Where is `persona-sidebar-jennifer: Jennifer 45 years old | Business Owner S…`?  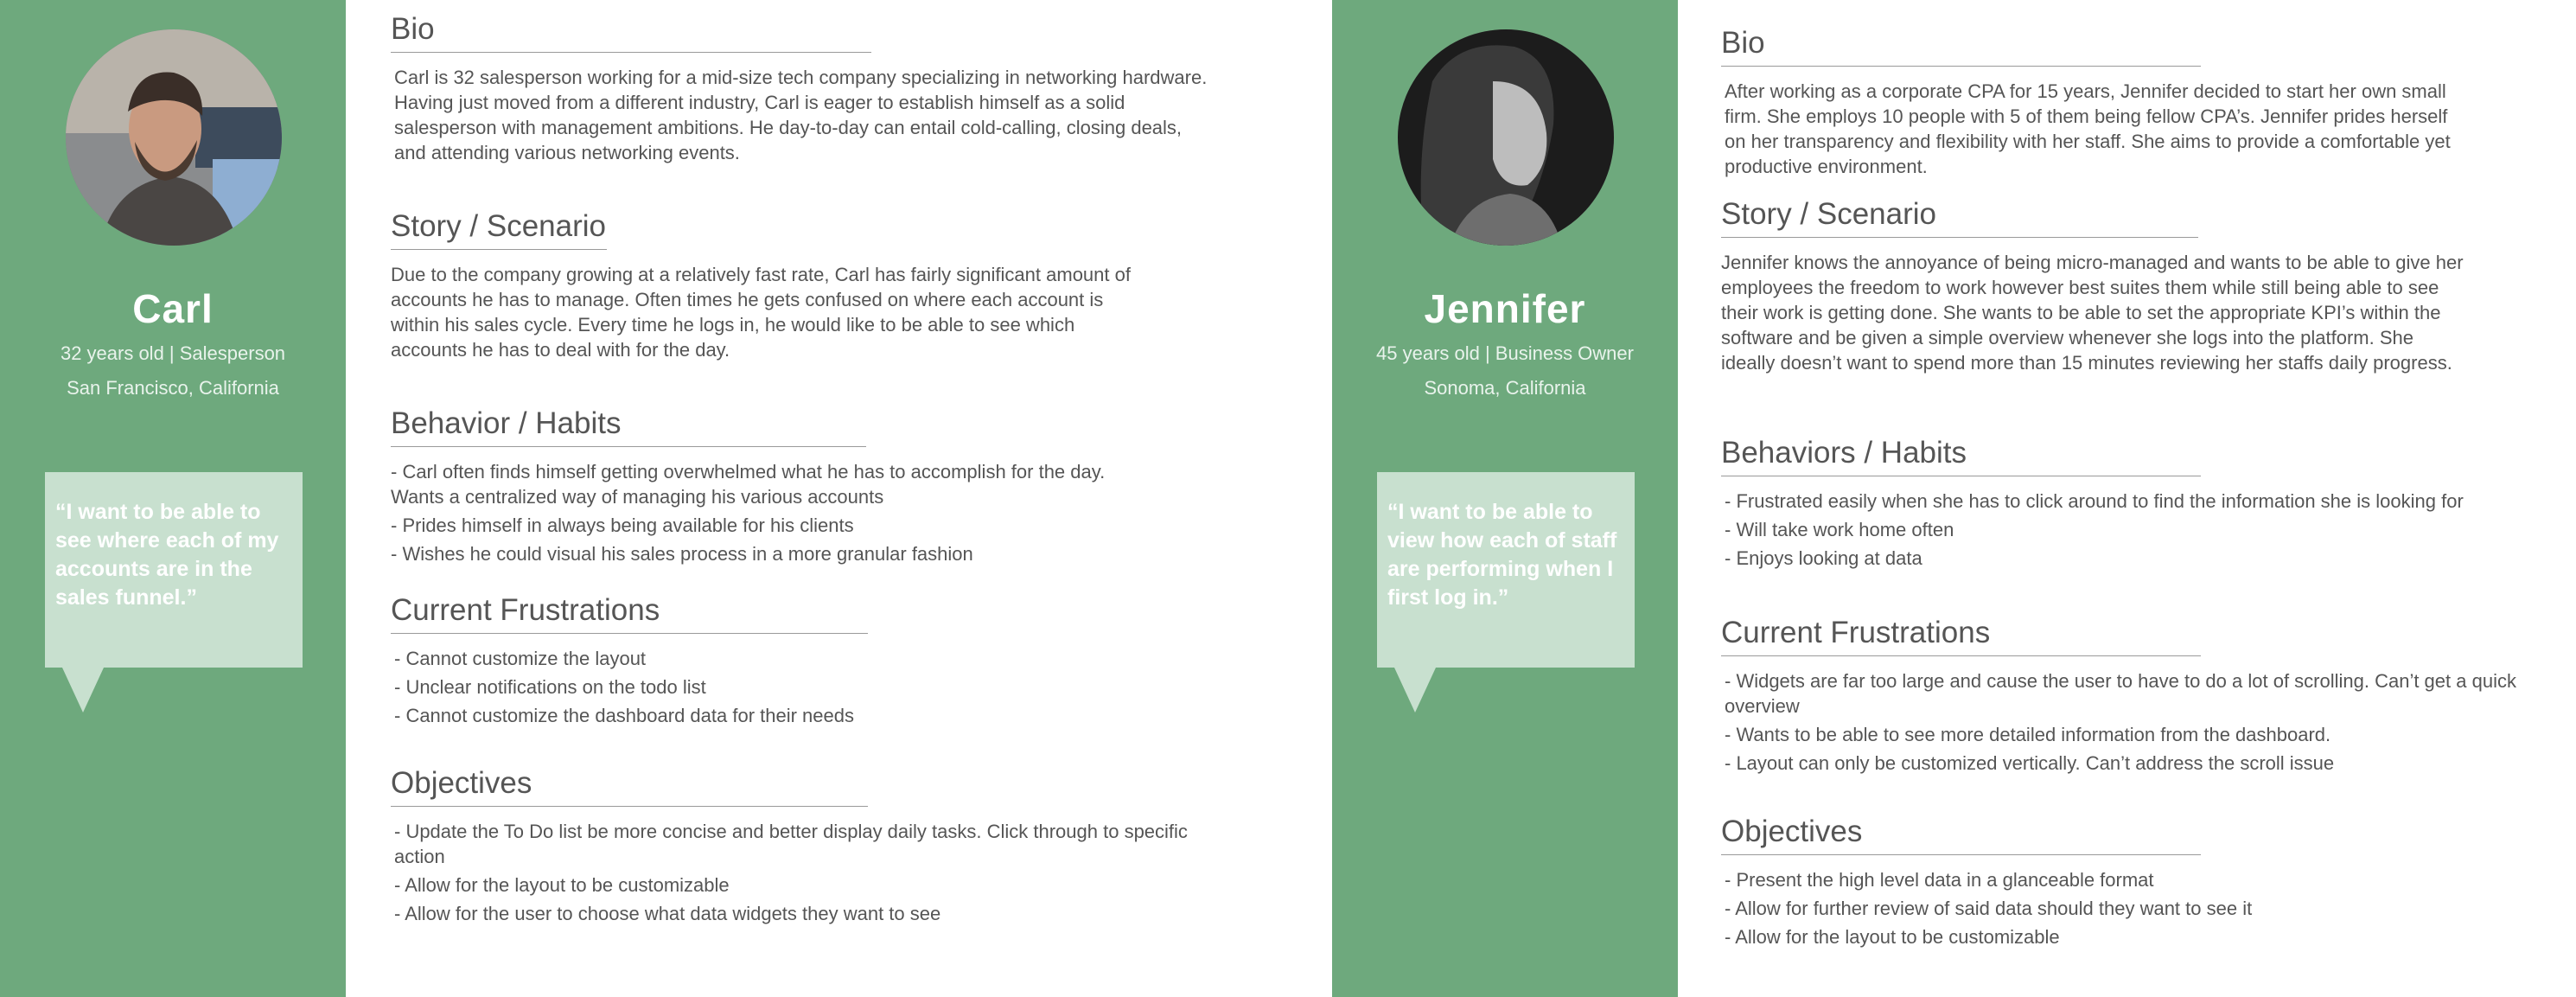
persona-sidebar-jennifer: Jennifer 45 years old | Business Owner S… is located at coordinates (1505, 498).